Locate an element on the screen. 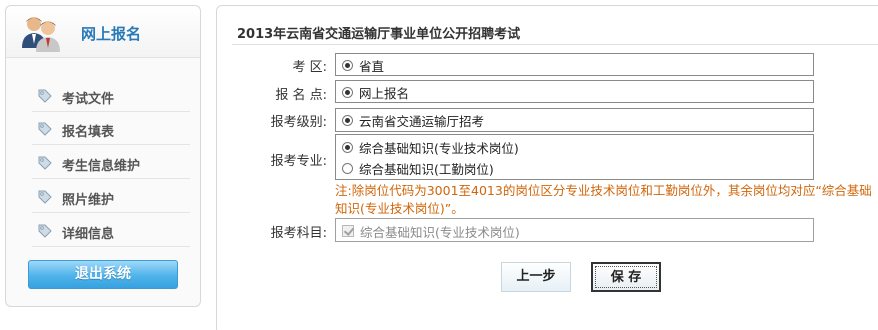  sidebar-item-label: 考试文件 is located at coordinates (88, 99).